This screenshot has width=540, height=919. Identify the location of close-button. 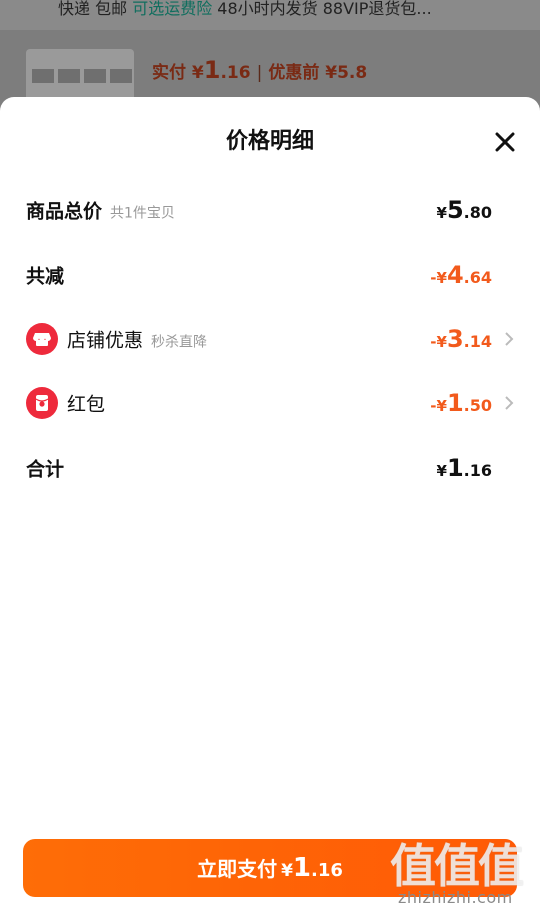
(505, 142).